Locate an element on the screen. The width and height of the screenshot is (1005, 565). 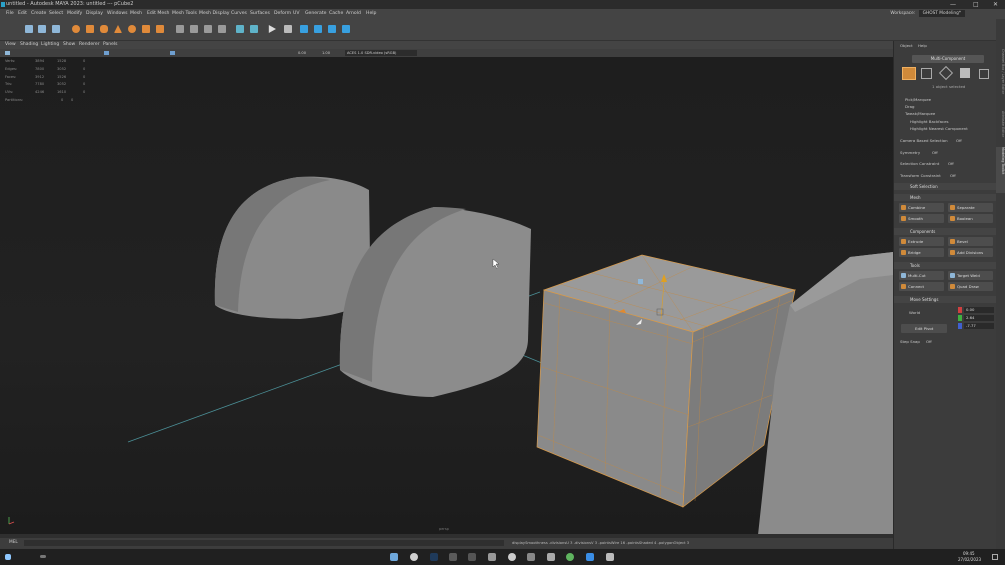
symmetry-dropdown: Off is located at coordinates (935, 152).